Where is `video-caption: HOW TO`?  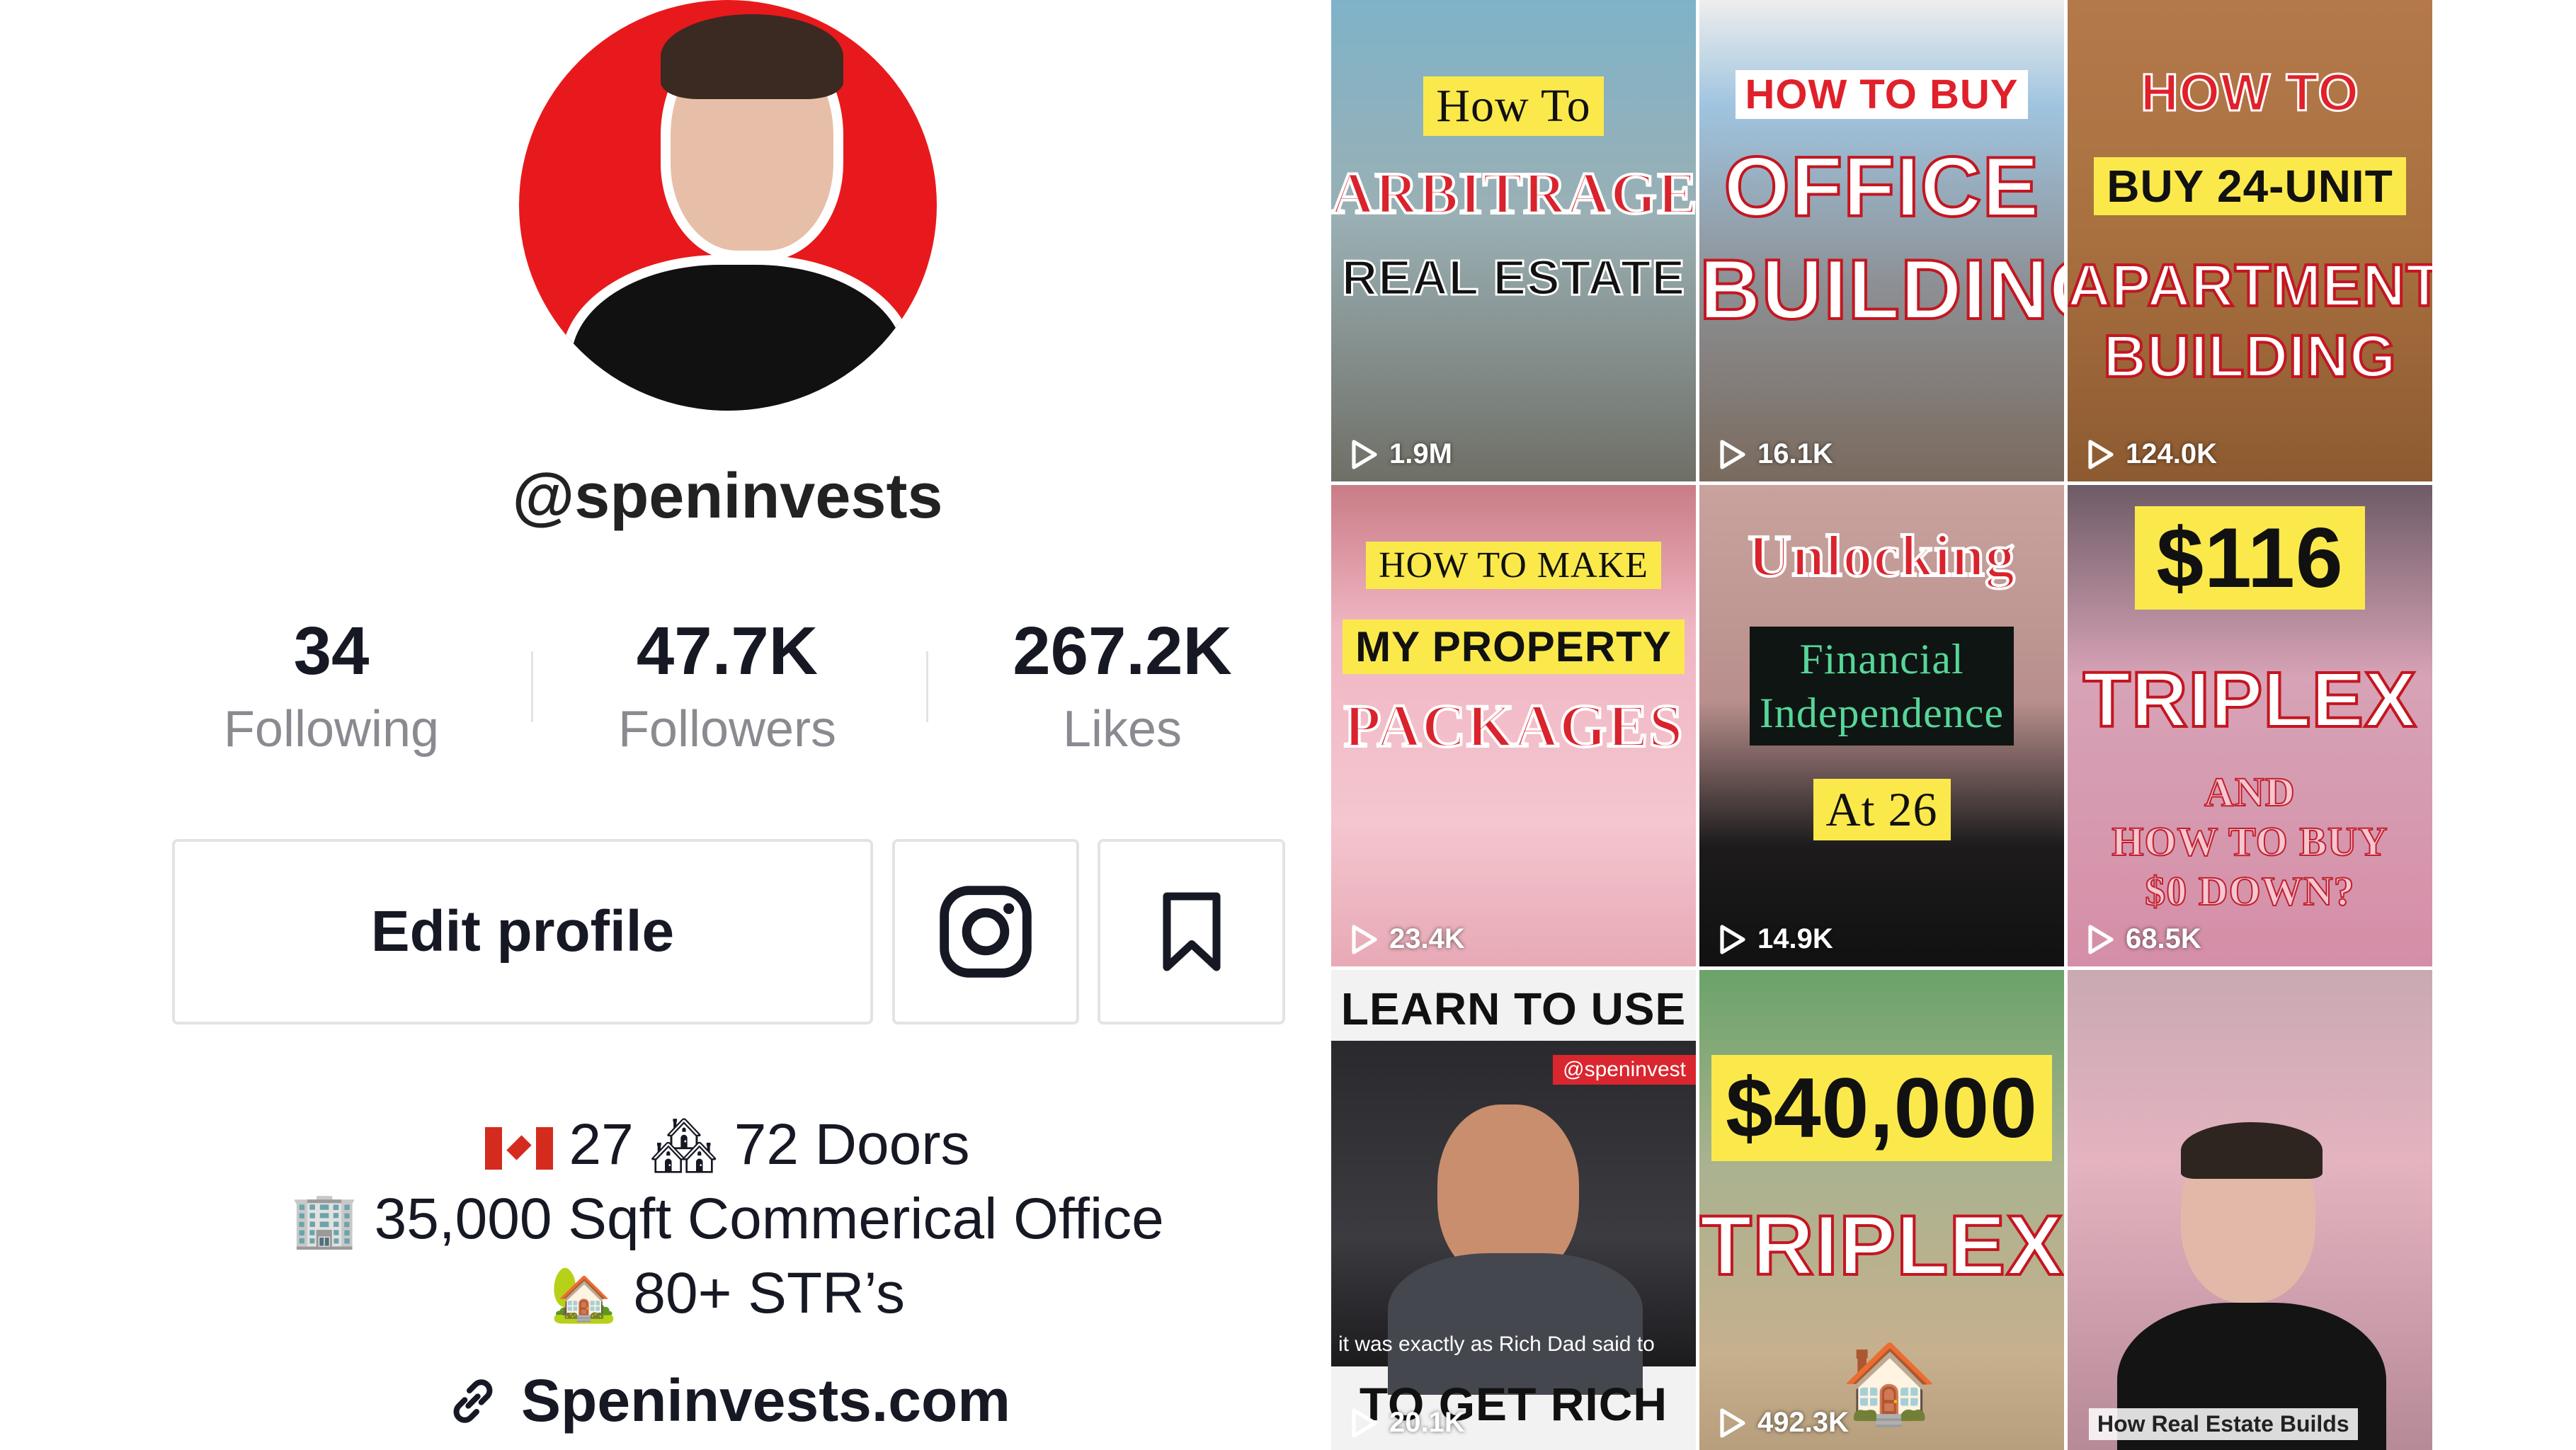 video-caption: HOW TO is located at coordinates (2250, 92).